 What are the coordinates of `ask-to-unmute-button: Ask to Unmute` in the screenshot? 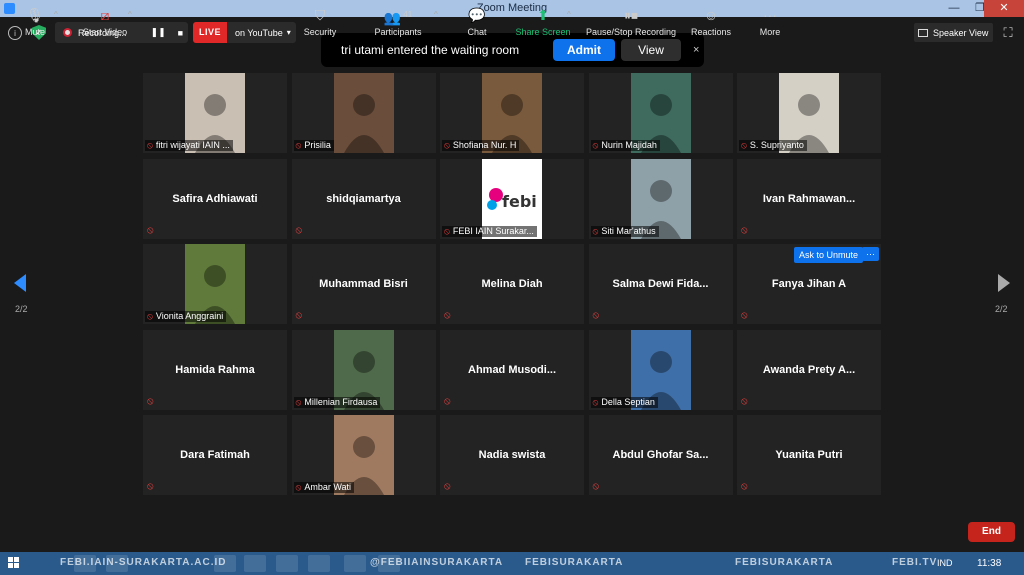 It's located at (828, 255).